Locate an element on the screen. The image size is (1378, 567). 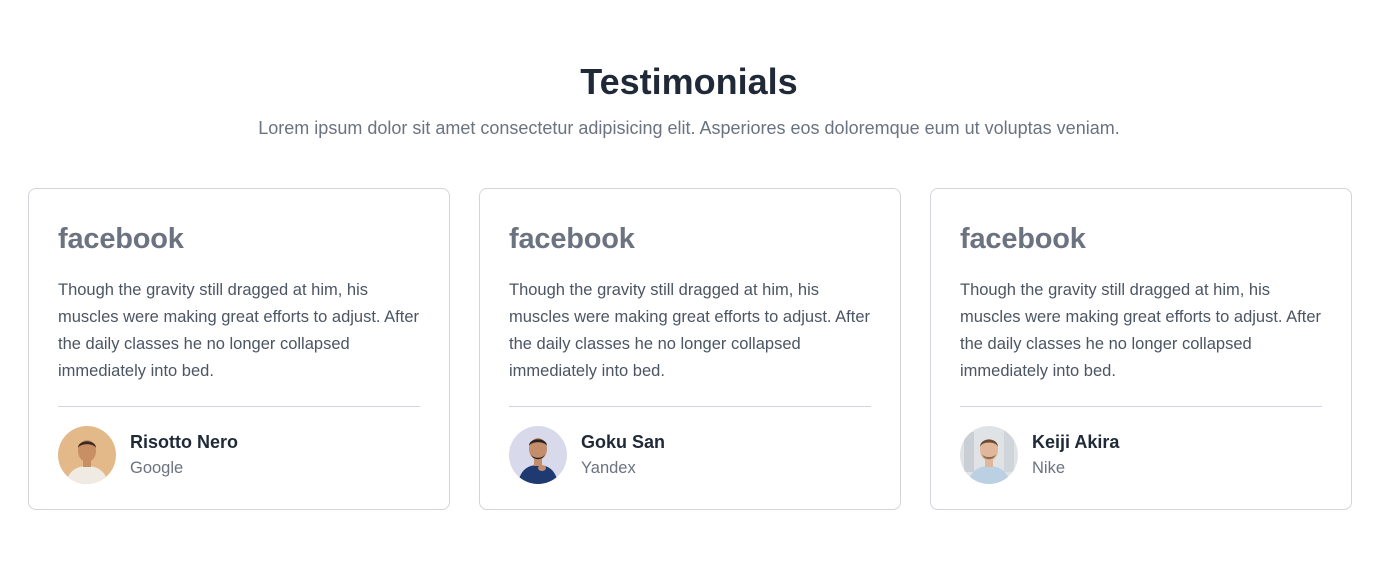
author-name: Keiji Akira is located at coordinates (1076, 442).